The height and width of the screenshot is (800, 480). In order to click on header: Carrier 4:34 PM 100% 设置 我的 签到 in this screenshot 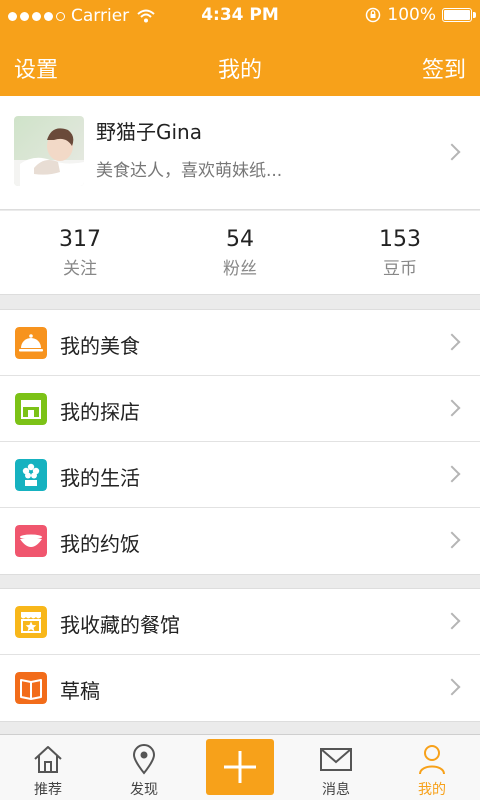, I will do `click(240, 48)`.